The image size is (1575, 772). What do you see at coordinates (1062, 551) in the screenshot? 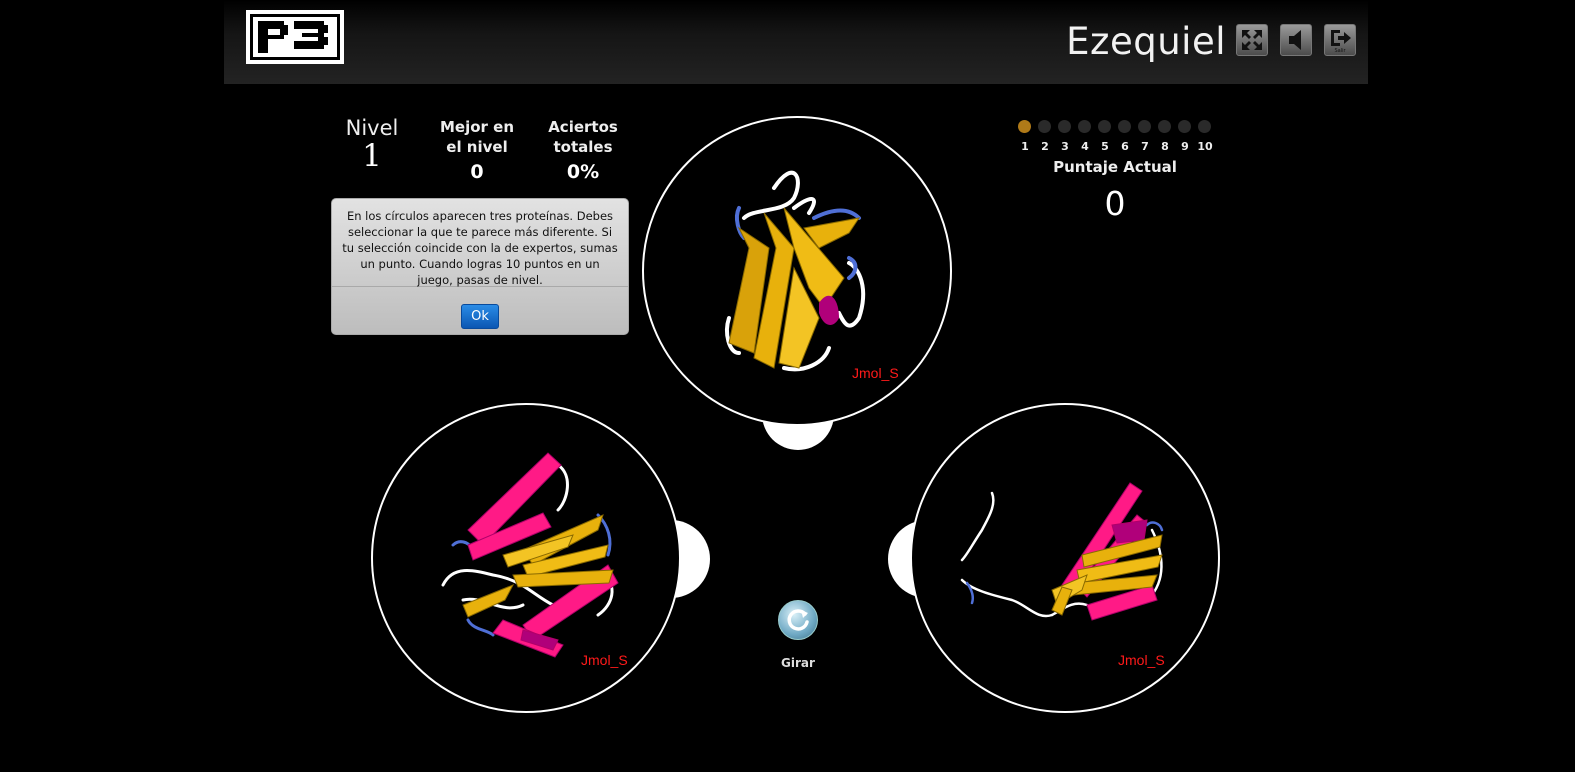
I see `protein-structure-alpha-beta-tail` at bounding box center [1062, 551].